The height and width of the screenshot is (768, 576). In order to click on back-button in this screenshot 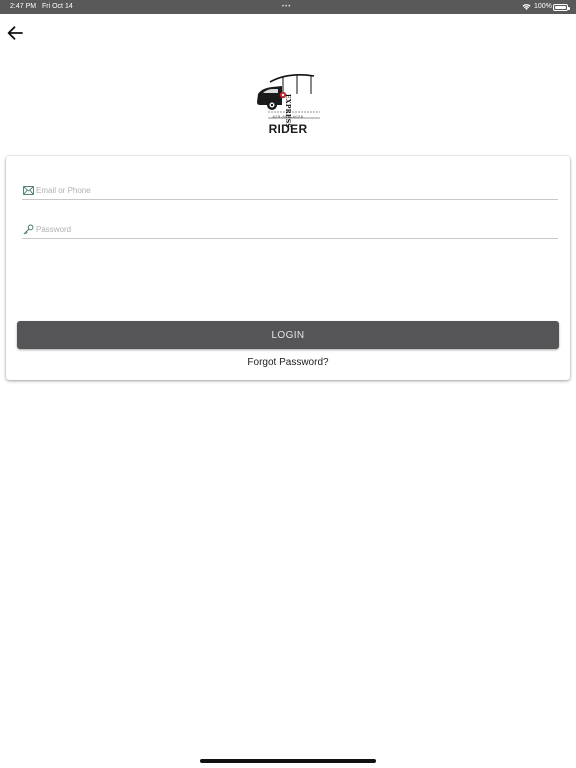, I will do `click(15, 33)`.